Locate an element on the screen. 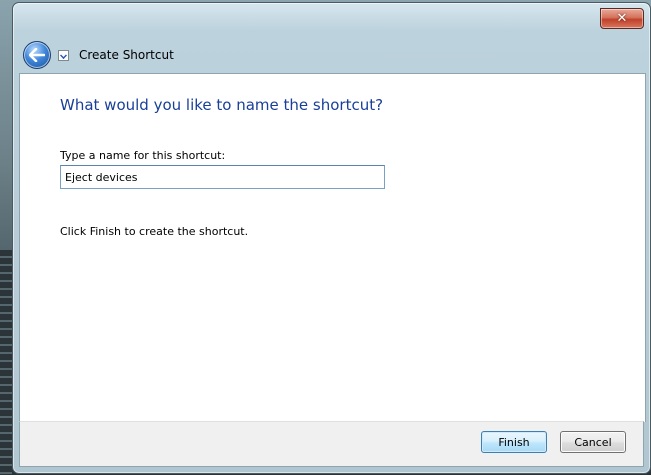 Image resolution: width=651 pixels, height=475 pixels. shortcut-icon is located at coordinates (63, 55).